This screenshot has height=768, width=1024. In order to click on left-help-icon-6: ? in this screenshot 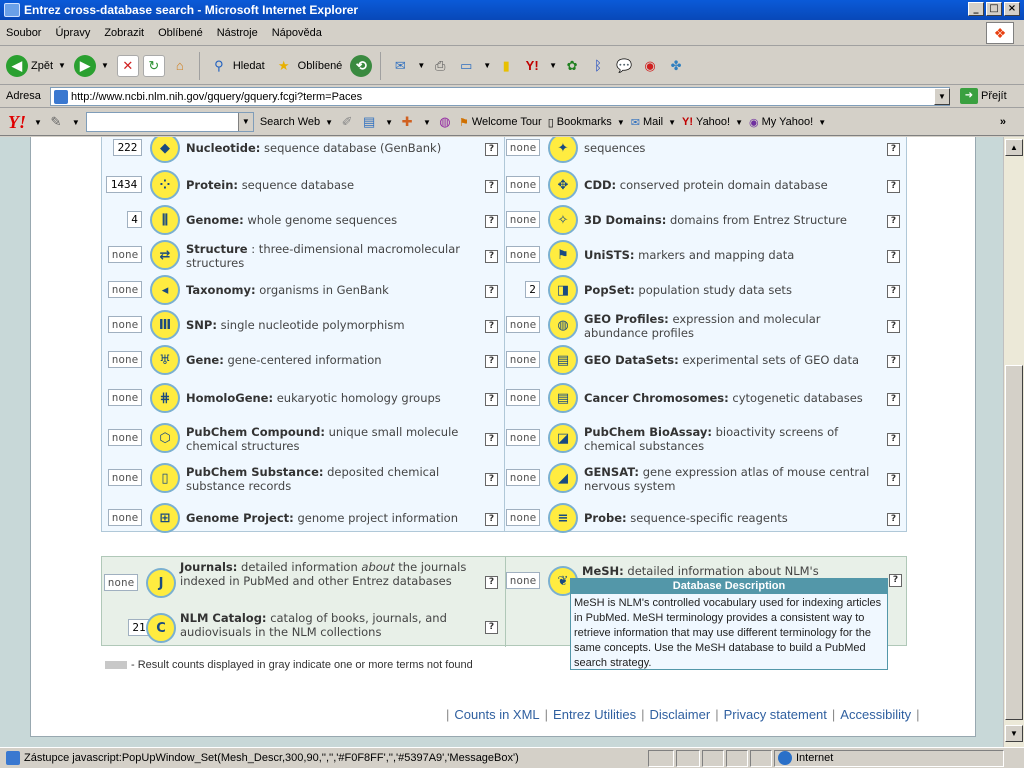, I will do `click(491, 361)`.